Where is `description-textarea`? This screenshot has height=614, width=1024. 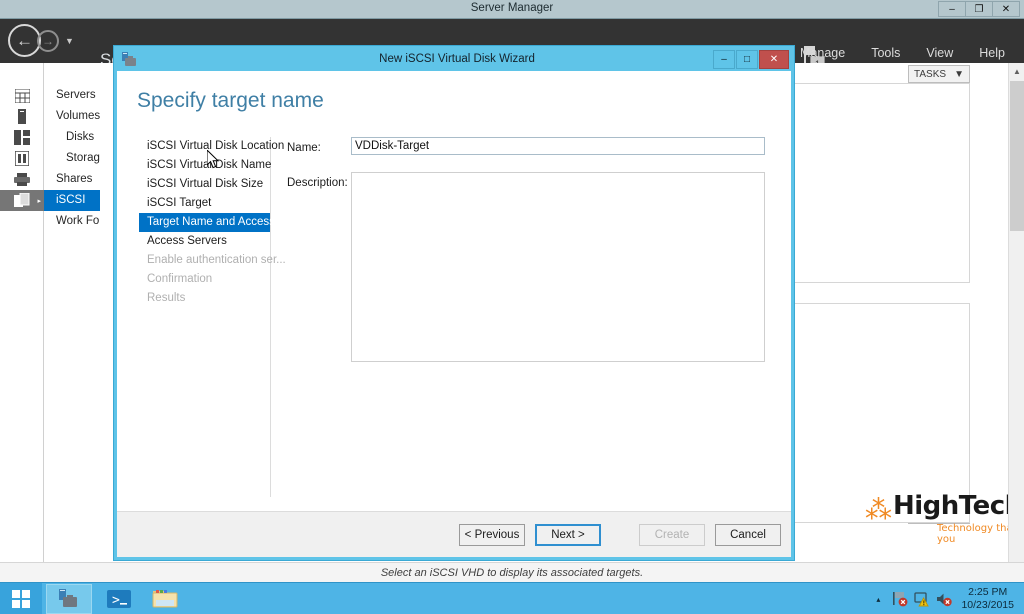 description-textarea is located at coordinates (558, 267).